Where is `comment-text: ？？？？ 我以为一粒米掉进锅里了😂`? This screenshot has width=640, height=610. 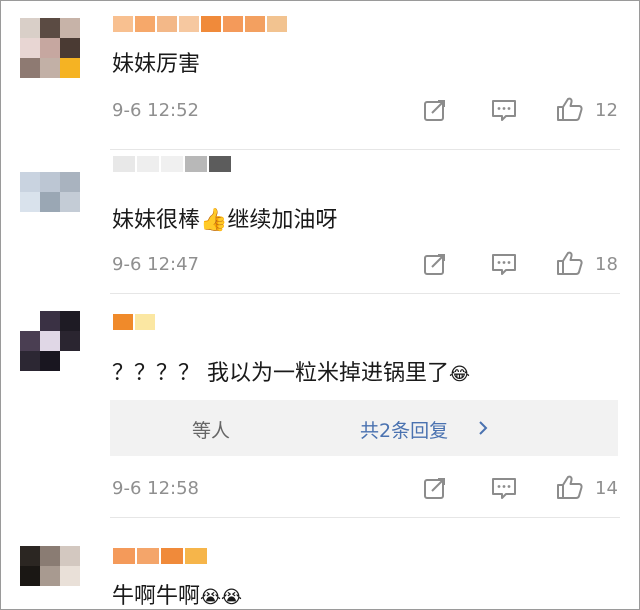 comment-text: ？？？？ 我以为一粒米掉进锅里了😂 is located at coordinates (291, 371).